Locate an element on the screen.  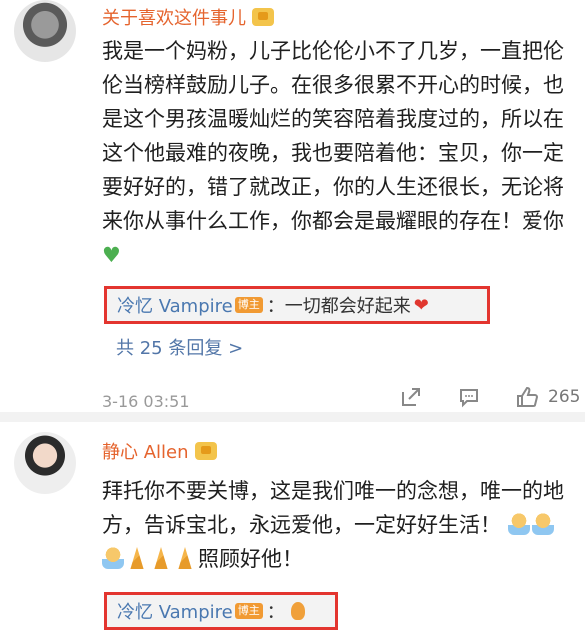
share-icon is located at coordinates (411, 397).